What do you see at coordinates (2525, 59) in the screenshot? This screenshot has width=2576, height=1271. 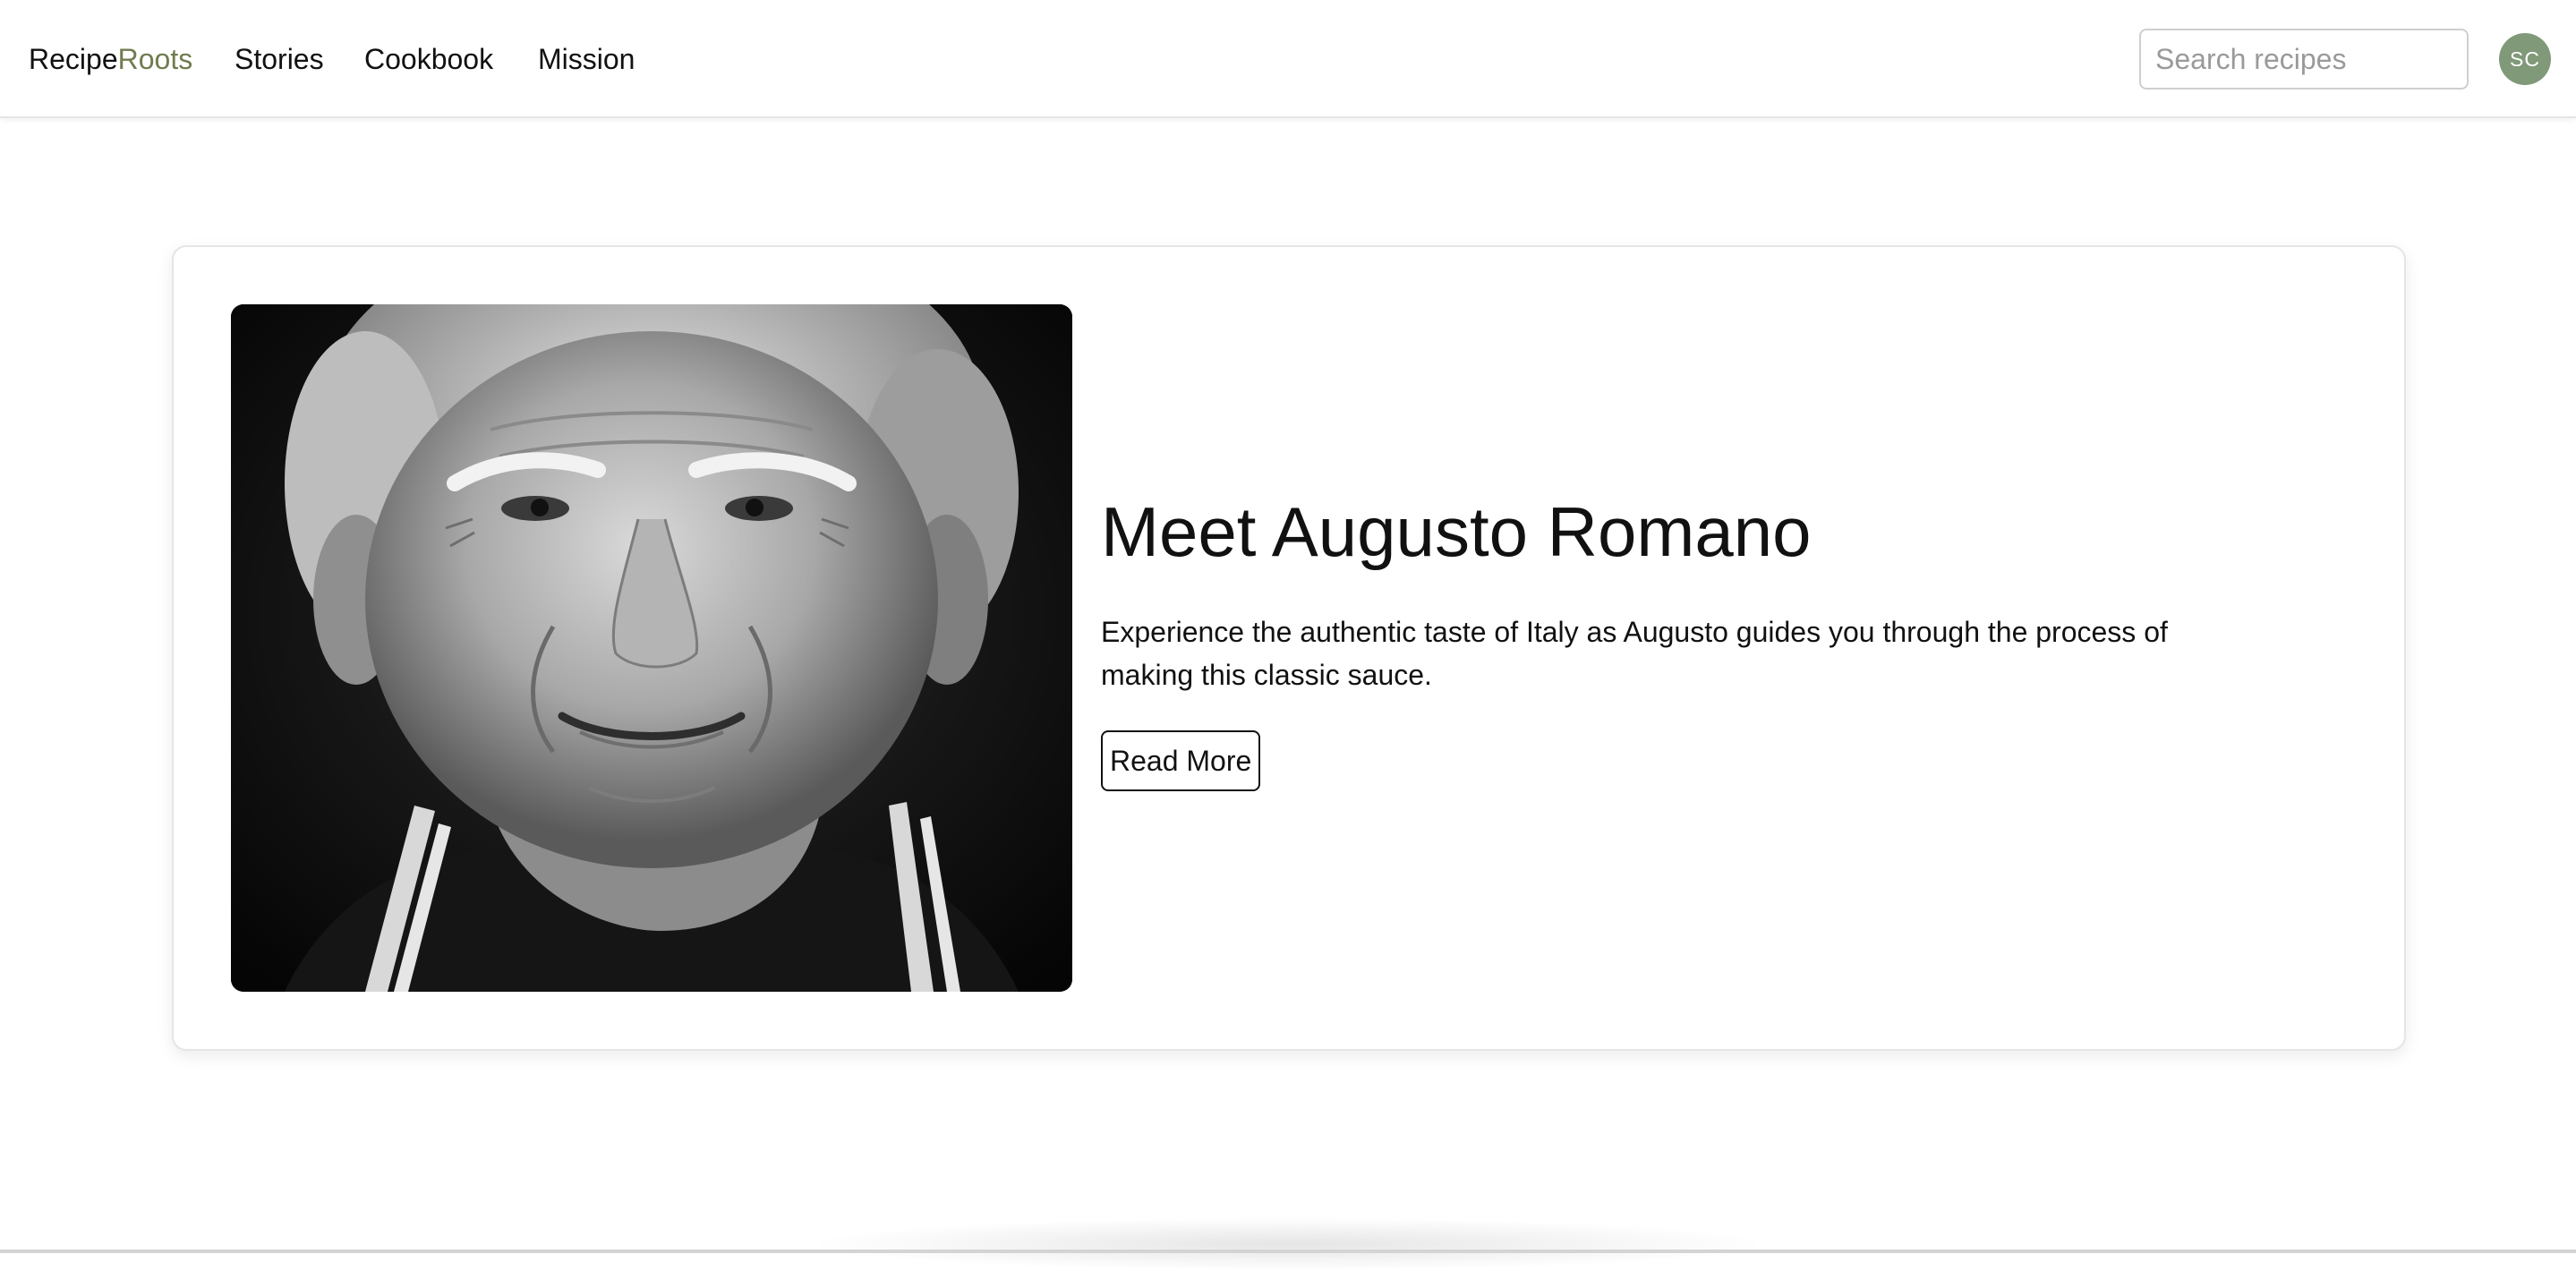 I see `avatar: SC` at bounding box center [2525, 59].